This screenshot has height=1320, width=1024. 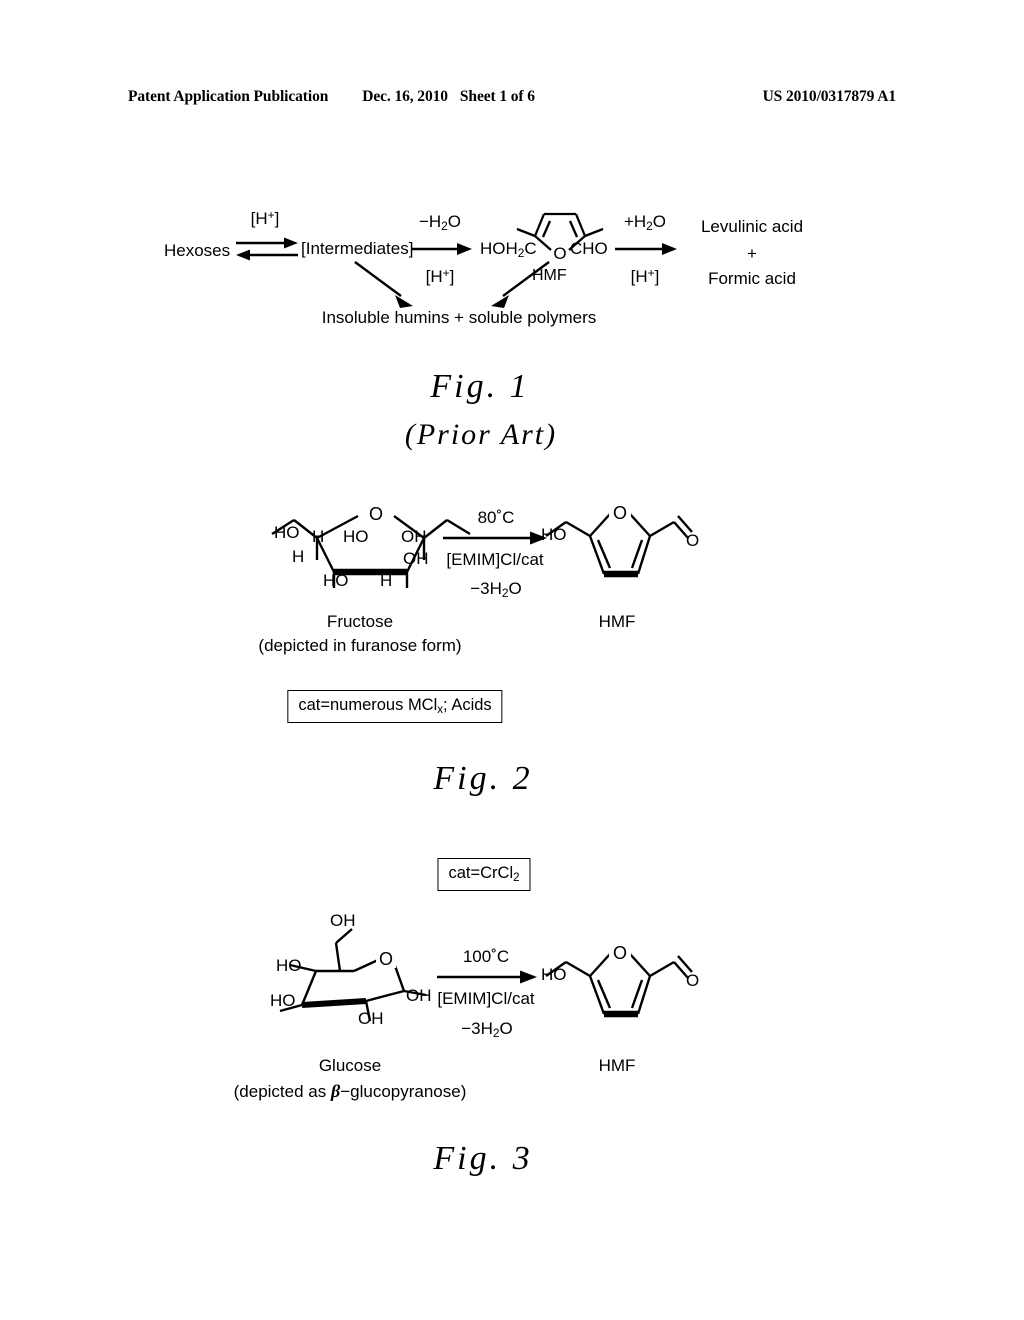 What do you see at coordinates (287, 532) in the screenshot?
I see `fig2-label-c6-hydroxyl: HO` at bounding box center [287, 532].